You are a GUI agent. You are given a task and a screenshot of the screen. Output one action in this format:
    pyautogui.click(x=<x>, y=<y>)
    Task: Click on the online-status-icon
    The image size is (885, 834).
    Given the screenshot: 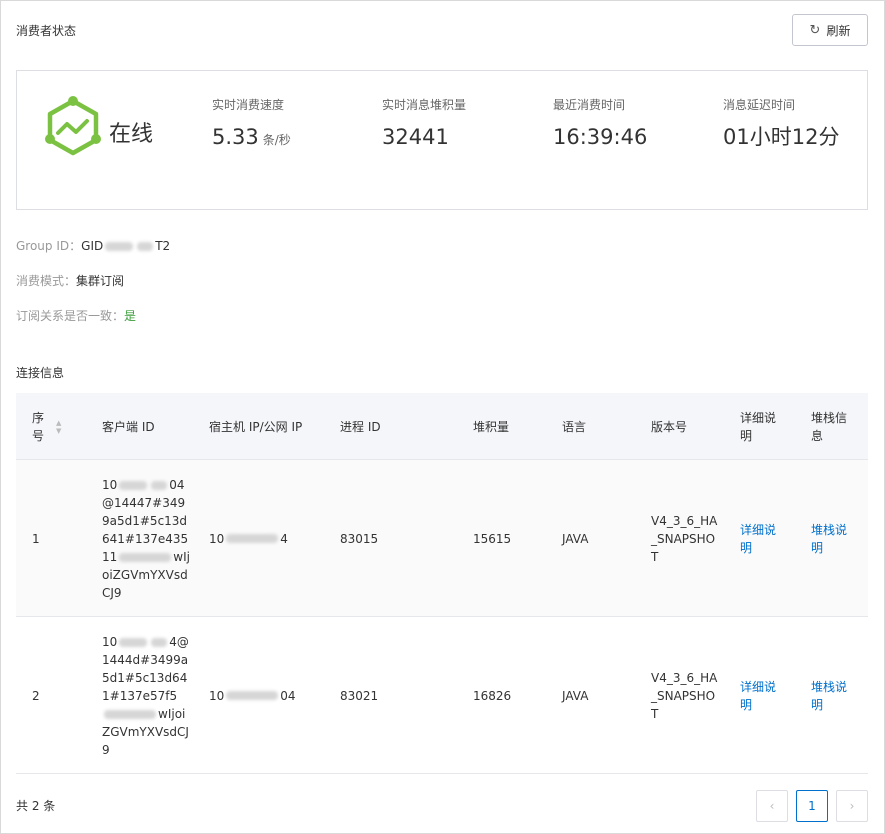 What is the action you would take?
    pyautogui.click(x=73, y=126)
    